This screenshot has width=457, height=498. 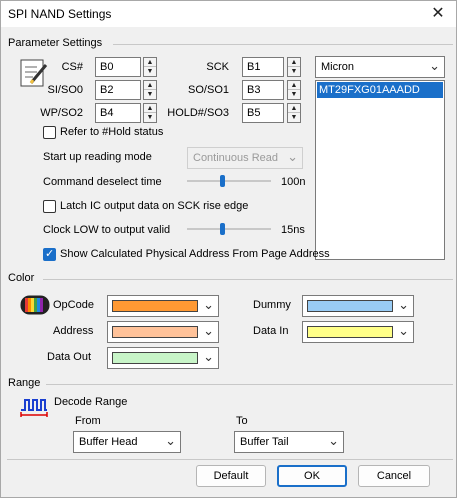 I want to click on startup-mode-select: Continuous Read ⌄, so click(x=245, y=158).